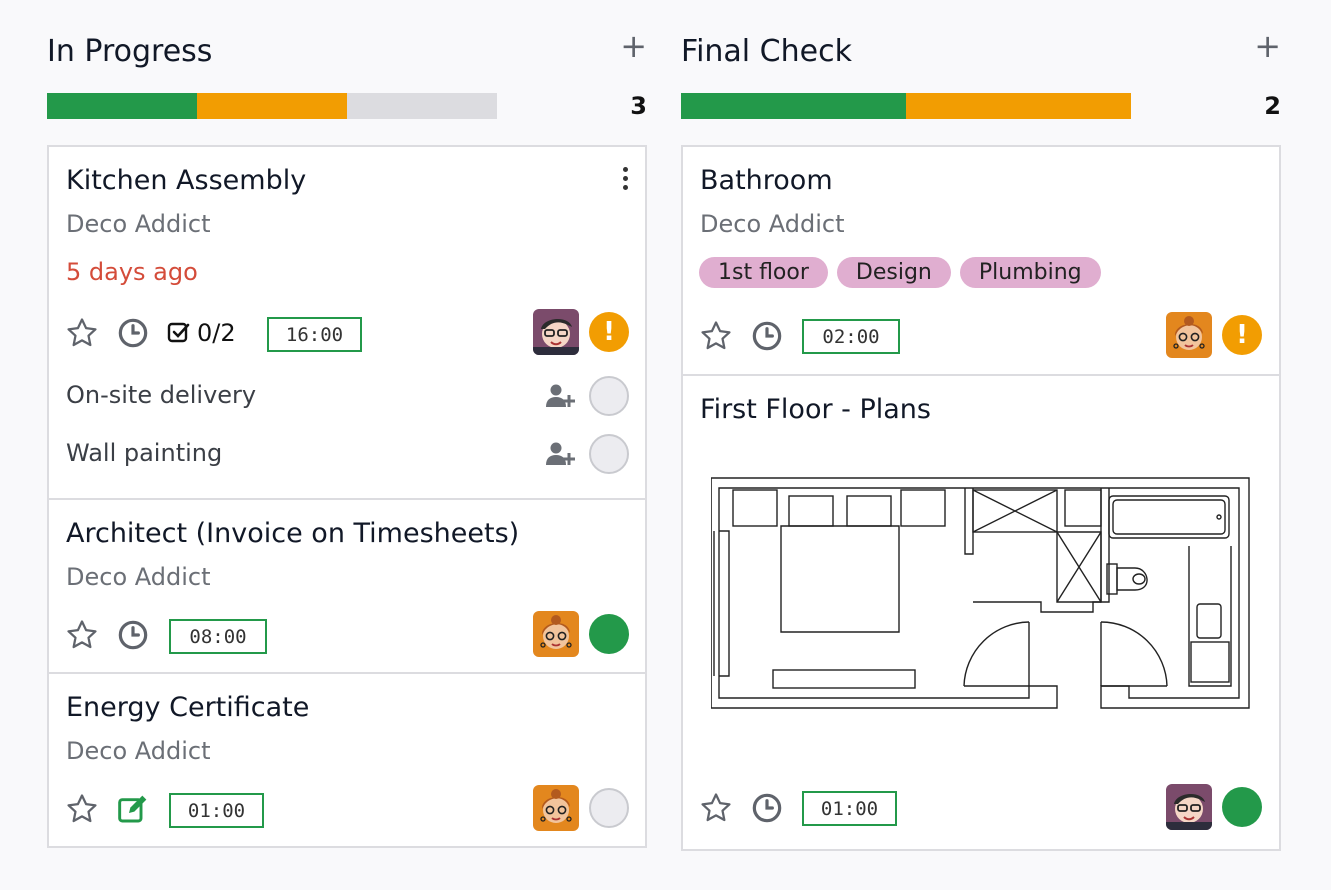  Describe the element at coordinates (422, 106) in the screenshot. I see `progress-grey-segment` at that location.